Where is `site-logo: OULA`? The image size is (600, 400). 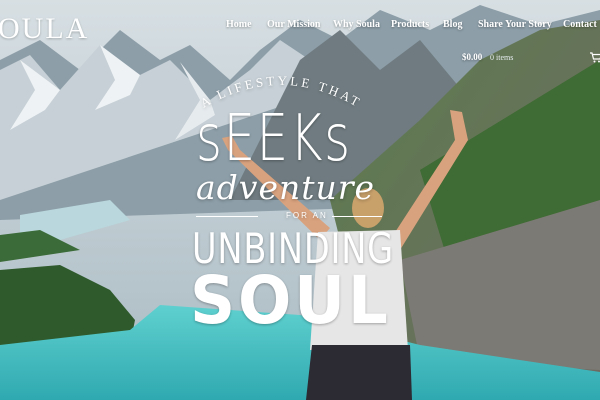 site-logo: OULA is located at coordinates (44, 29).